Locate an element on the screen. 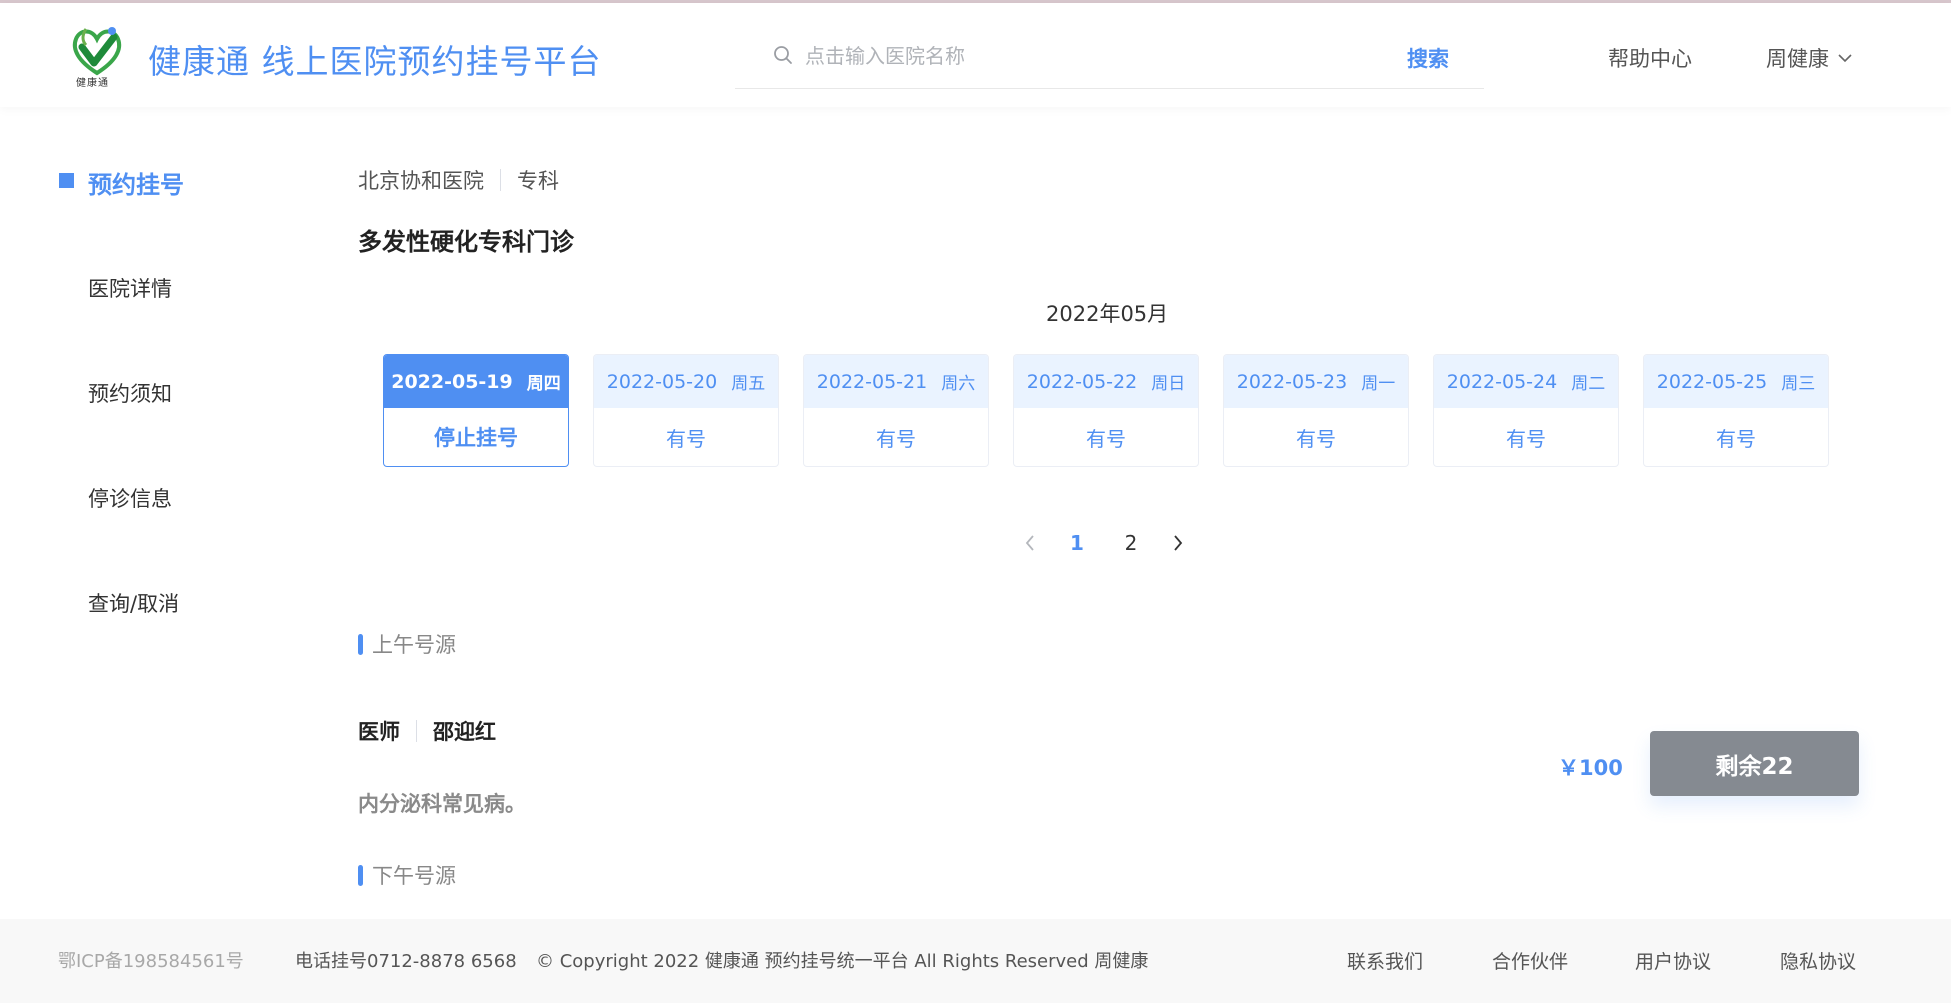 The image size is (1951, 1003). search-input is located at coordinates (1085, 56).